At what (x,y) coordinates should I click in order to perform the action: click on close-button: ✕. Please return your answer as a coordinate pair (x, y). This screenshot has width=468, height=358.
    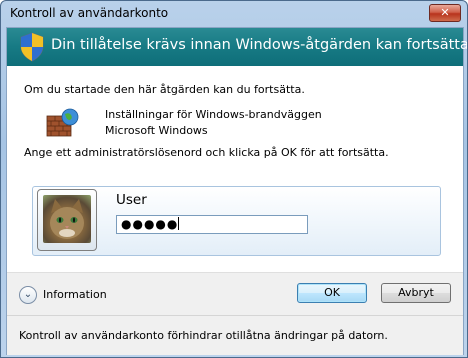
    Looking at the image, I should click on (445, 13).